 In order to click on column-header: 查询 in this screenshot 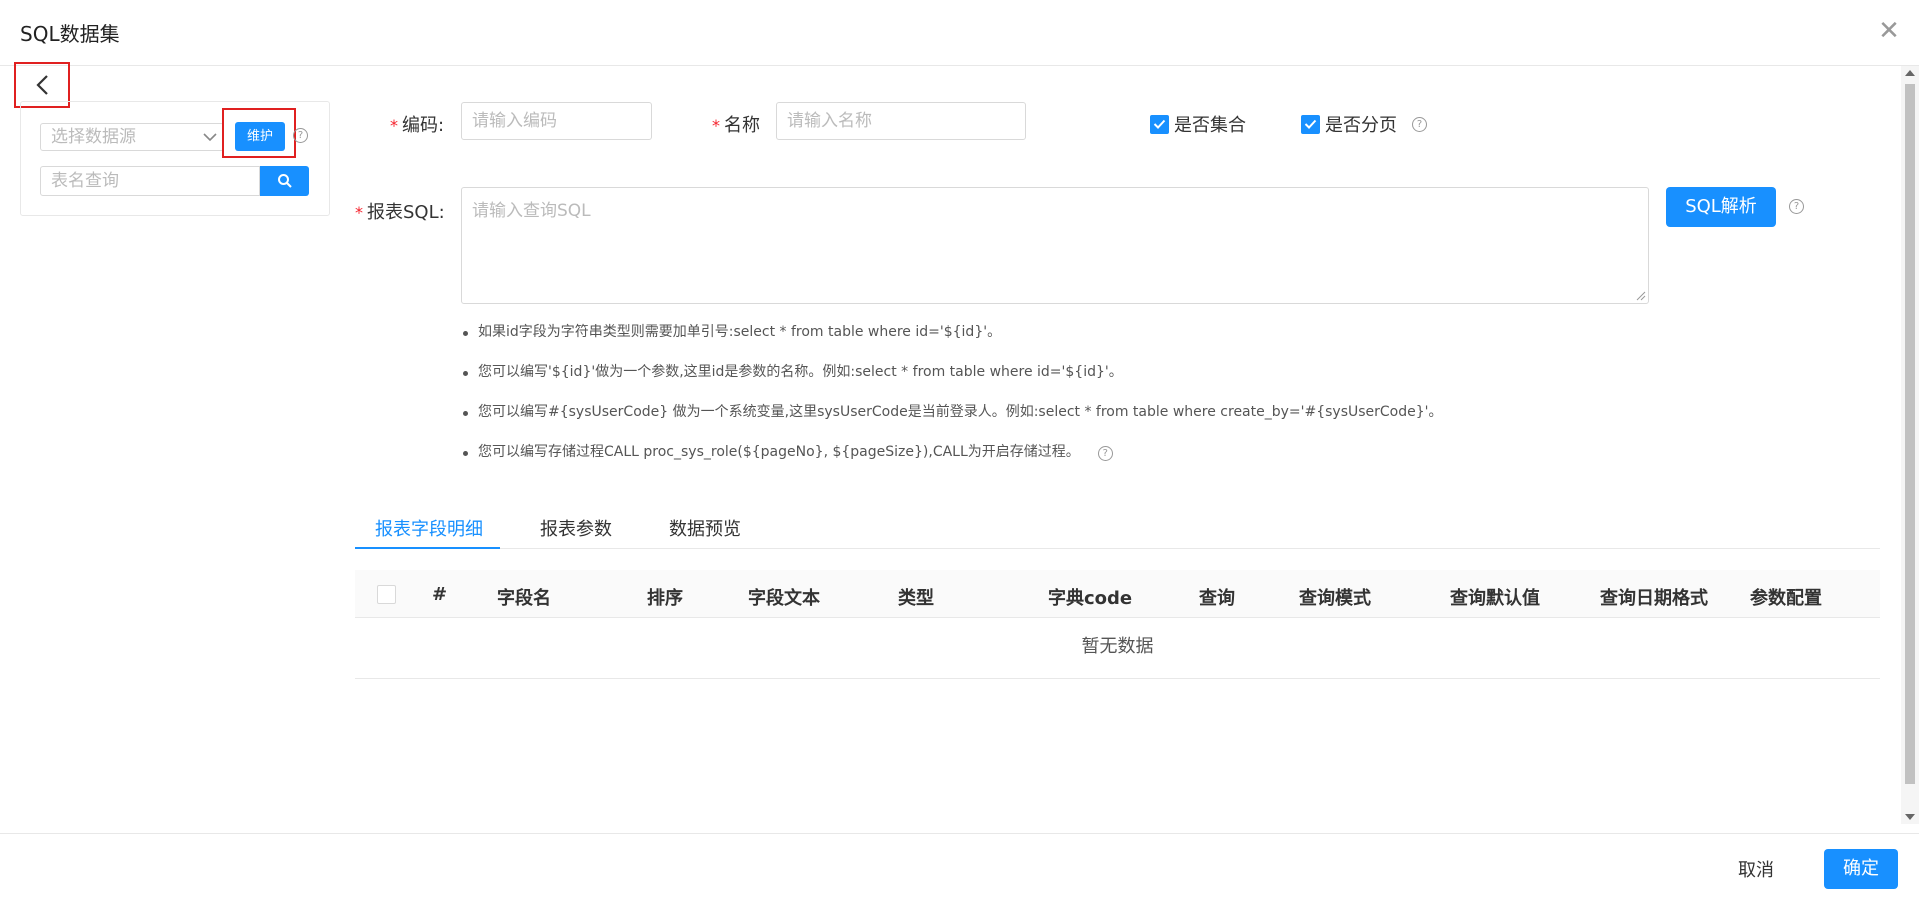, I will do `click(1217, 598)`.